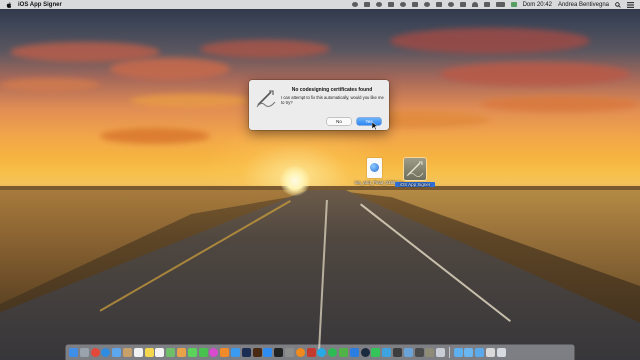  Describe the element at coordinates (84, 352) in the screenshot. I see `launchpad-icon` at that location.